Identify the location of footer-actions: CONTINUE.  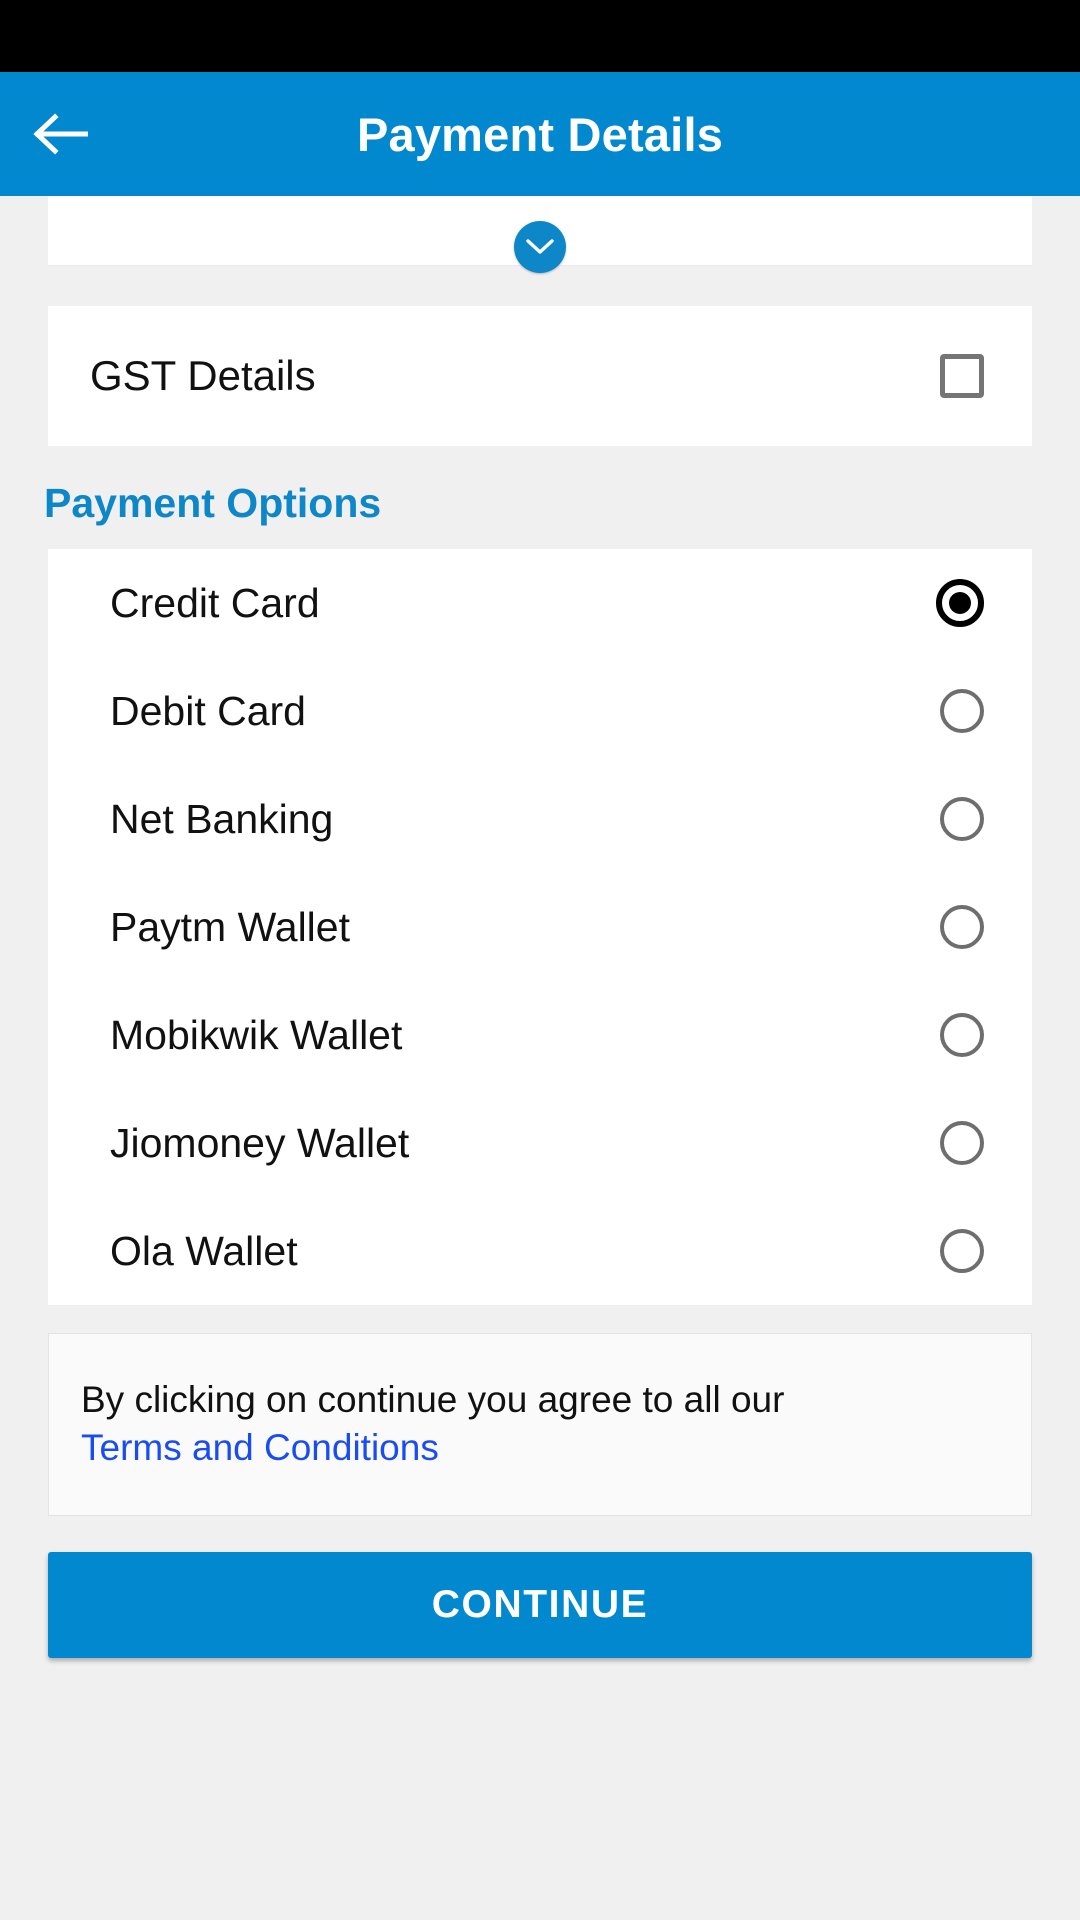
(540, 1587).